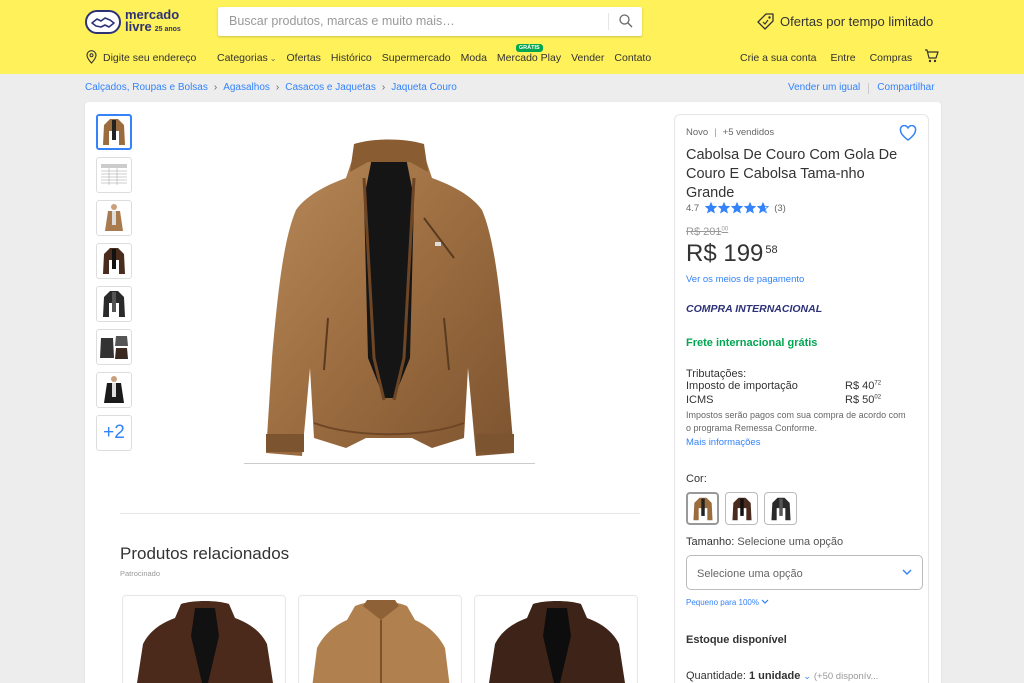  I want to click on nav-mercado-play: GRÁTIS Mercado Play, so click(529, 54).